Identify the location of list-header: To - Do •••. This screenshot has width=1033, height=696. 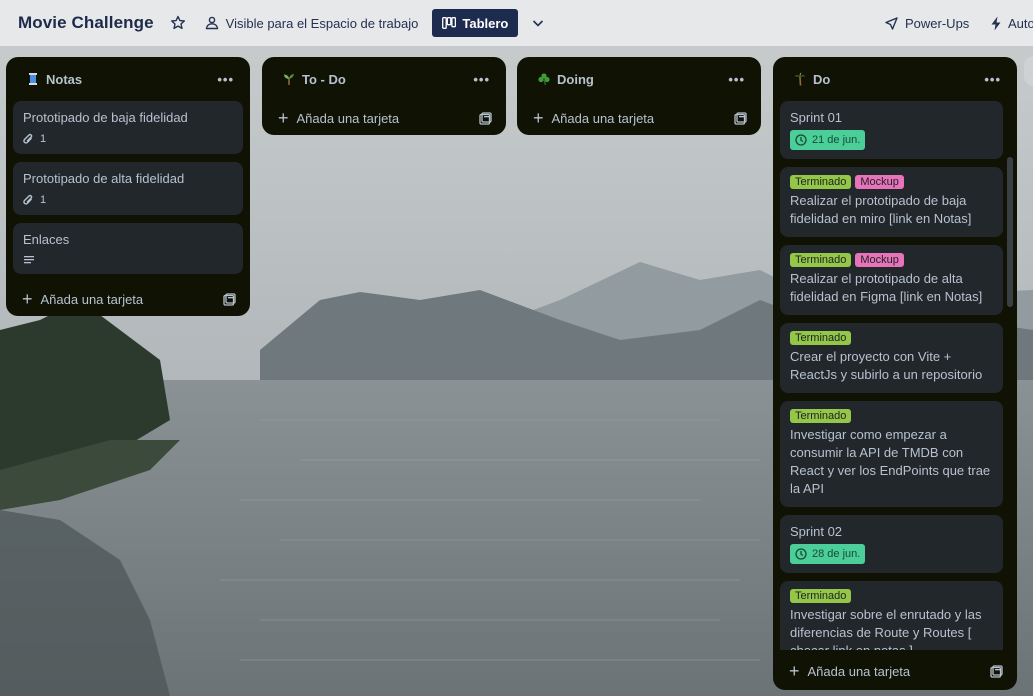
(384, 79).